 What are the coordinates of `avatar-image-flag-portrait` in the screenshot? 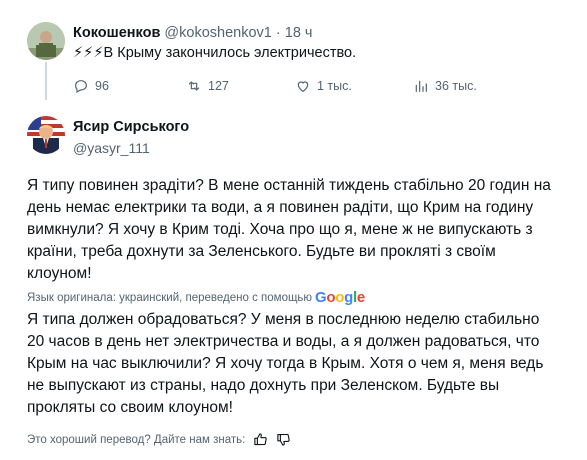 It's located at (46, 135).